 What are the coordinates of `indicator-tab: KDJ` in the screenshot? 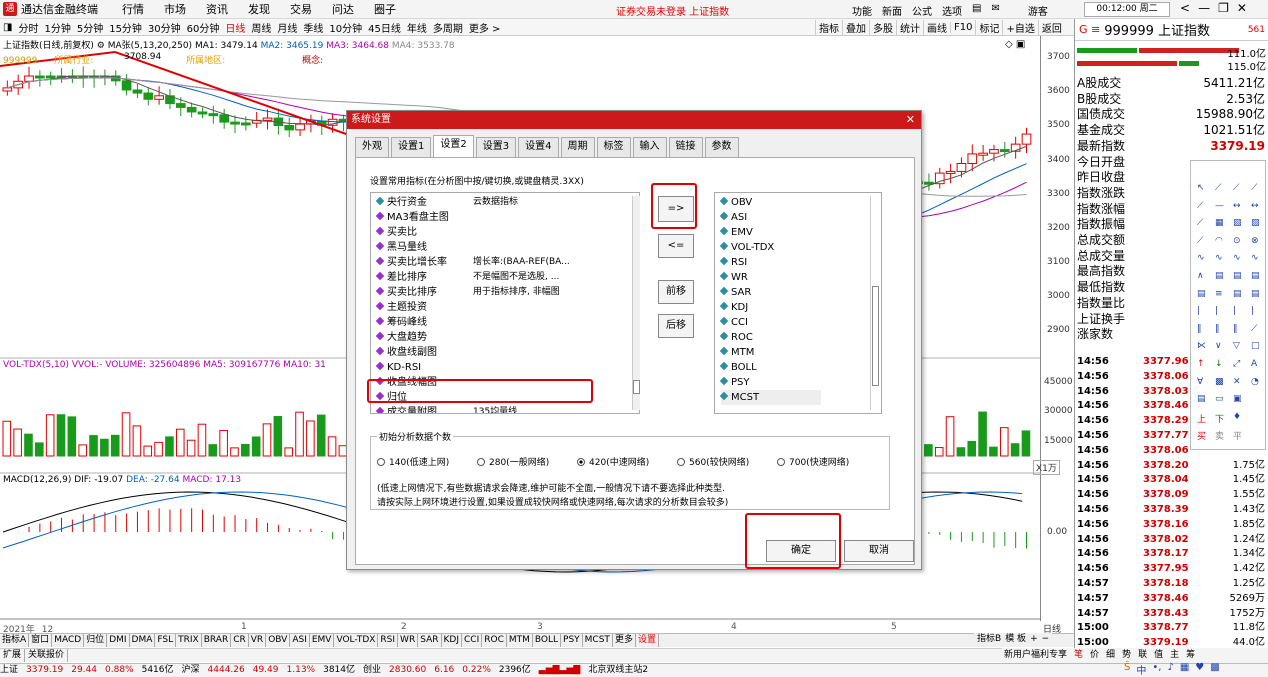 It's located at (452, 640).